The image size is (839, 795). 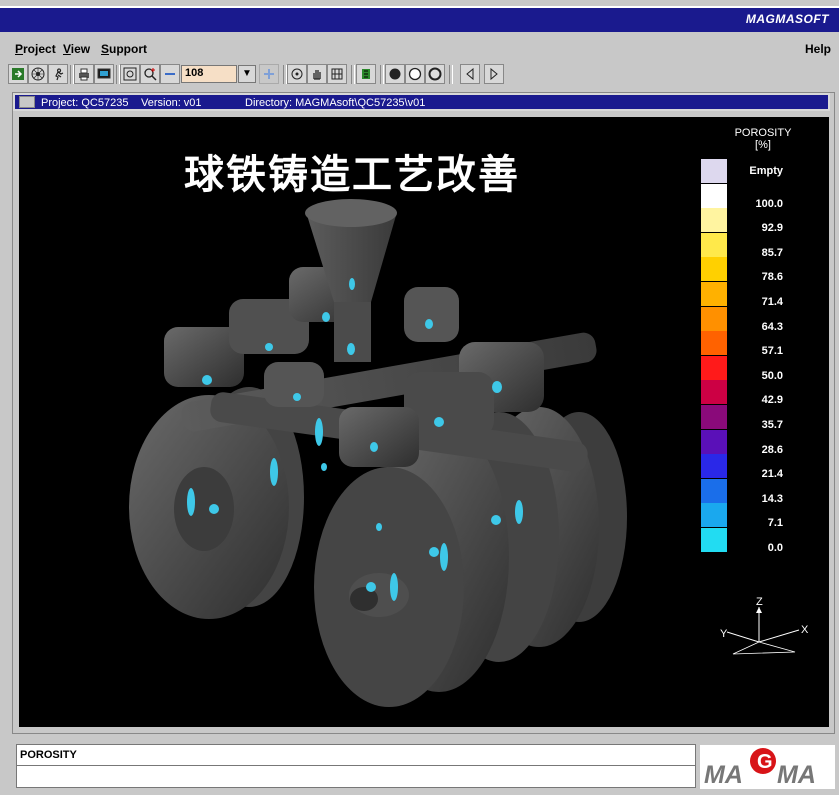 What do you see at coordinates (775, 548) in the screenshot?
I see `legend-label: 0.0` at bounding box center [775, 548].